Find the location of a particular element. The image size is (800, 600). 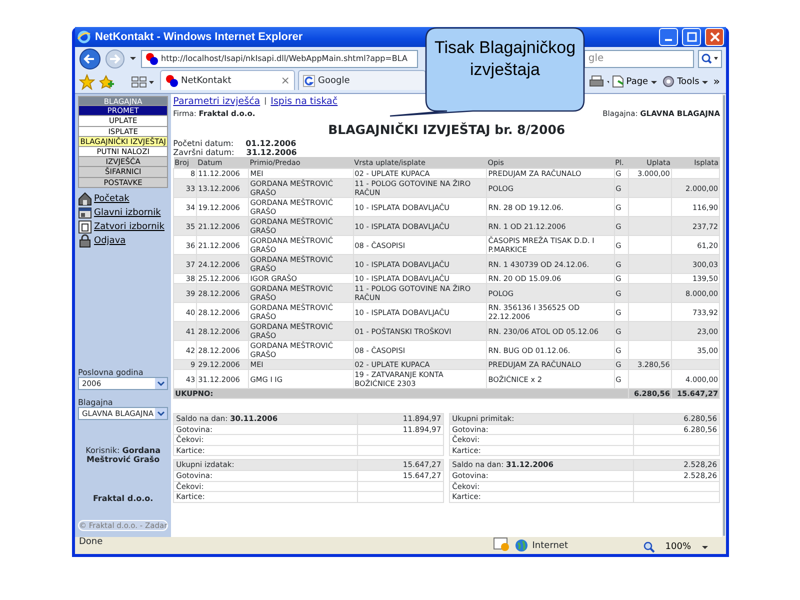

date-label: Završni datum: is located at coordinates (203, 152).